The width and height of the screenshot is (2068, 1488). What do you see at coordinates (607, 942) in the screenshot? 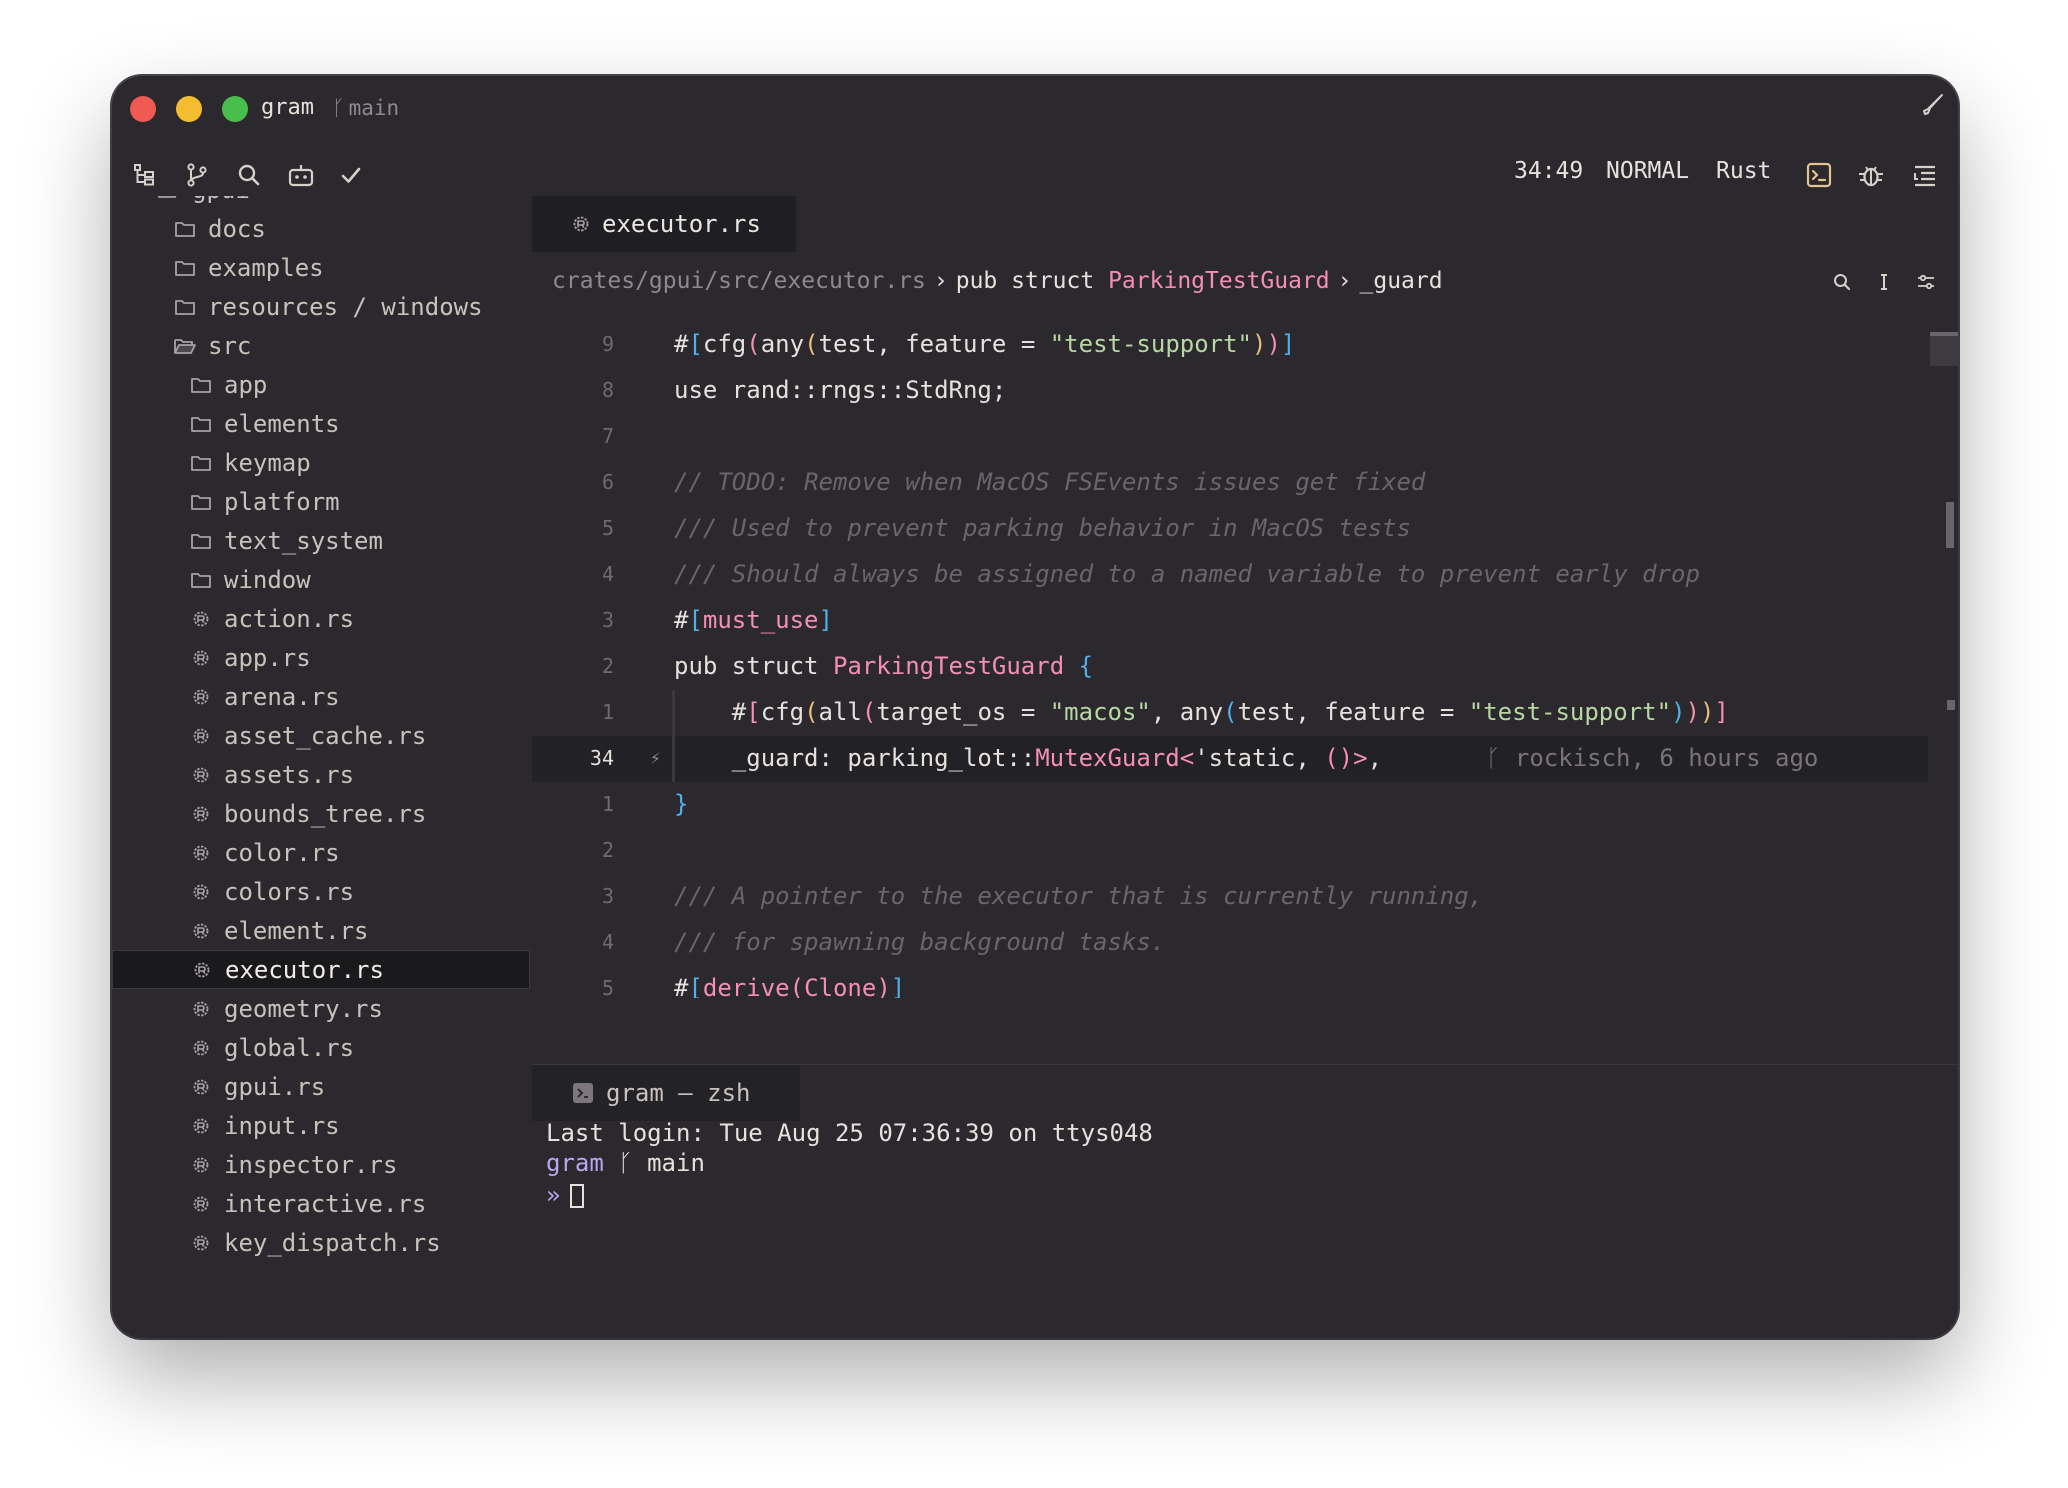
I see `line-number: 4` at bounding box center [607, 942].